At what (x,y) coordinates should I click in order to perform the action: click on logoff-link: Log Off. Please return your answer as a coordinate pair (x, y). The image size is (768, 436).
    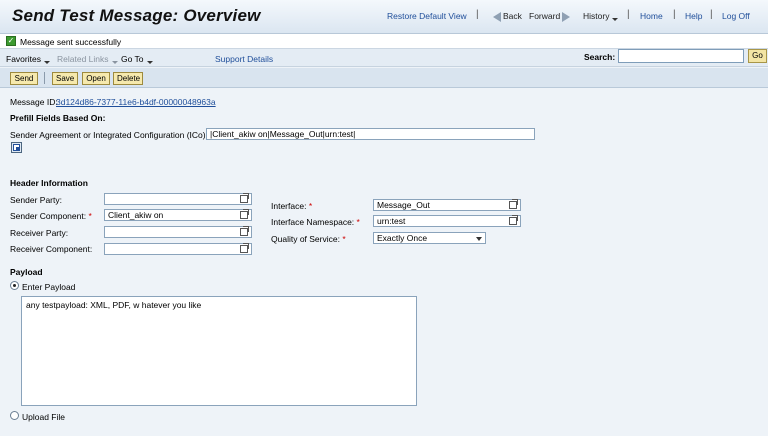
    Looking at the image, I should click on (736, 16).